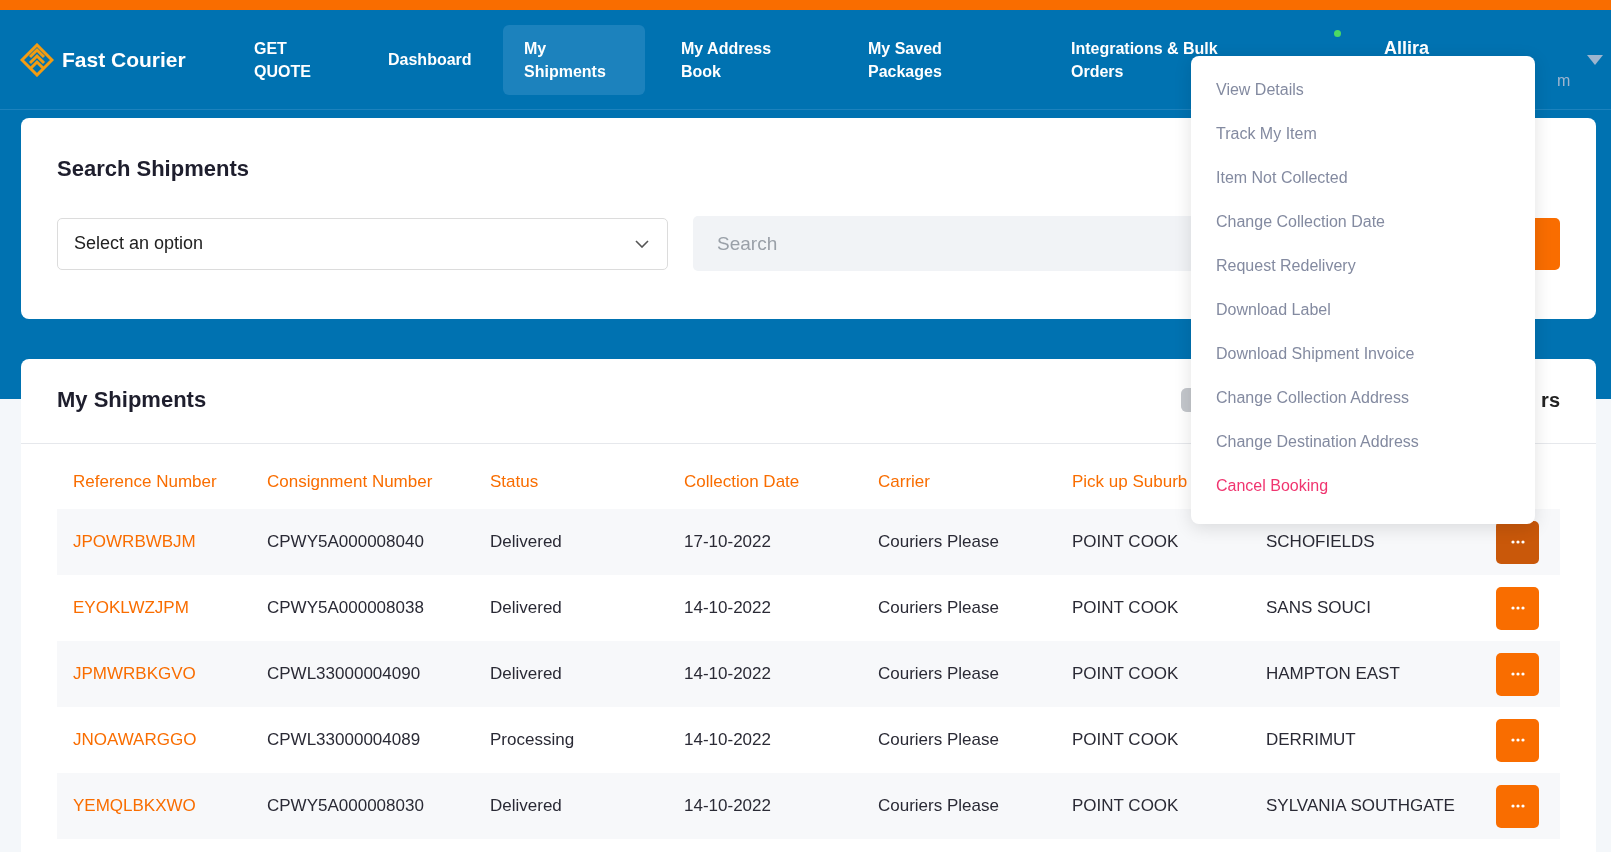 The width and height of the screenshot is (1611, 852). What do you see at coordinates (145, 481) in the screenshot?
I see `column-header: Reference Number` at bounding box center [145, 481].